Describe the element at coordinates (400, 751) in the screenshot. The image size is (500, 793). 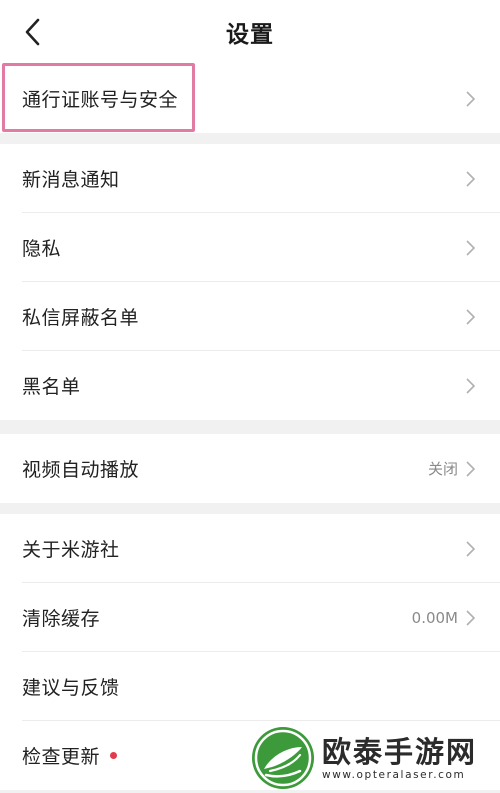
I see `watermark-name: 欧泰手游网` at that location.